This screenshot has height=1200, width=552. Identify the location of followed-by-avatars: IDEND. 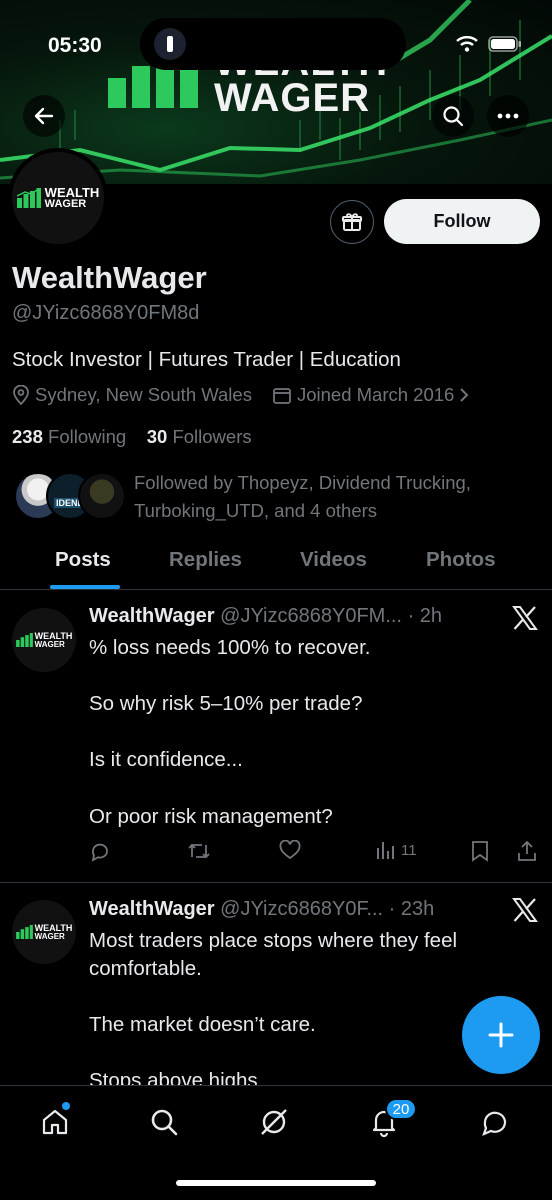
(70, 497).